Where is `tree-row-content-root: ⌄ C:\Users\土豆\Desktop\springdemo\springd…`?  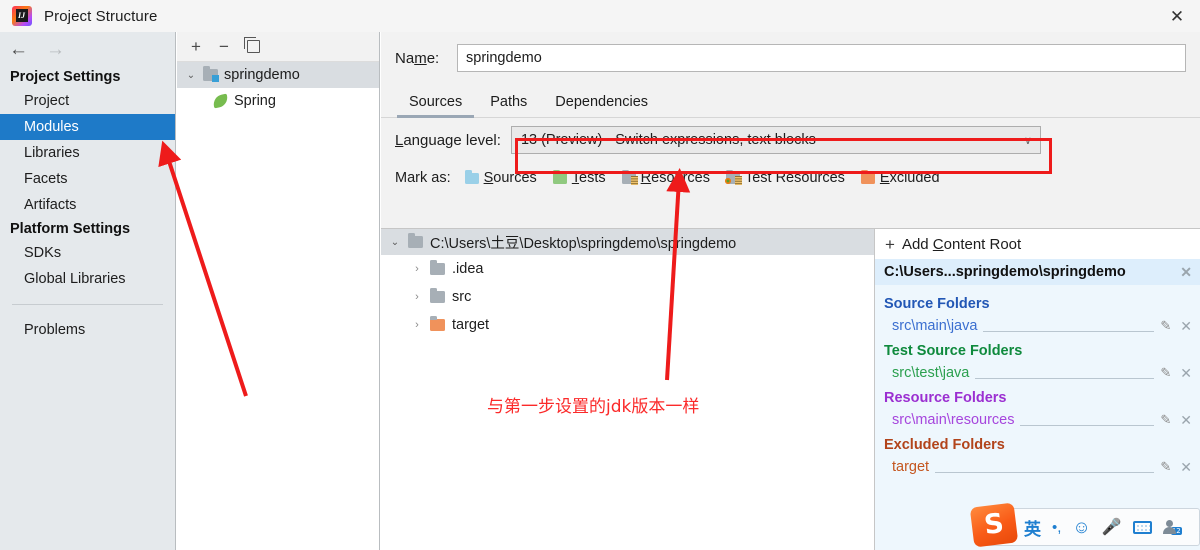
tree-row-content-root: ⌄ C:\Users\土豆\Desktop\springdemo\springd… is located at coordinates (627, 242).